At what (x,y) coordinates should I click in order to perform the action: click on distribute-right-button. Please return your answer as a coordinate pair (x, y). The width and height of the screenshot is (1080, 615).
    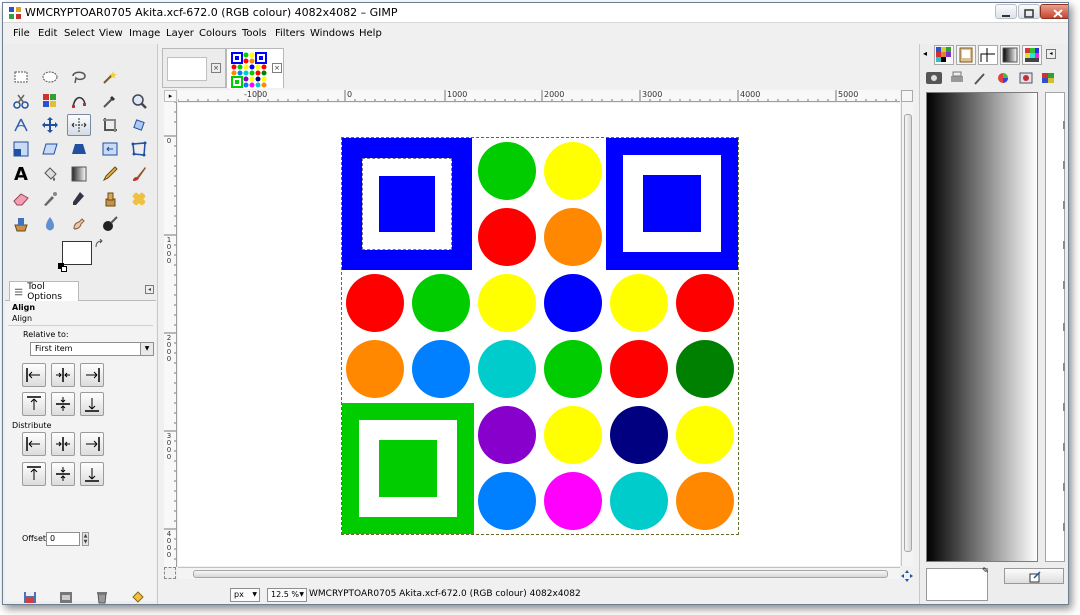
    Looking at the image, I should click on (92, 444).